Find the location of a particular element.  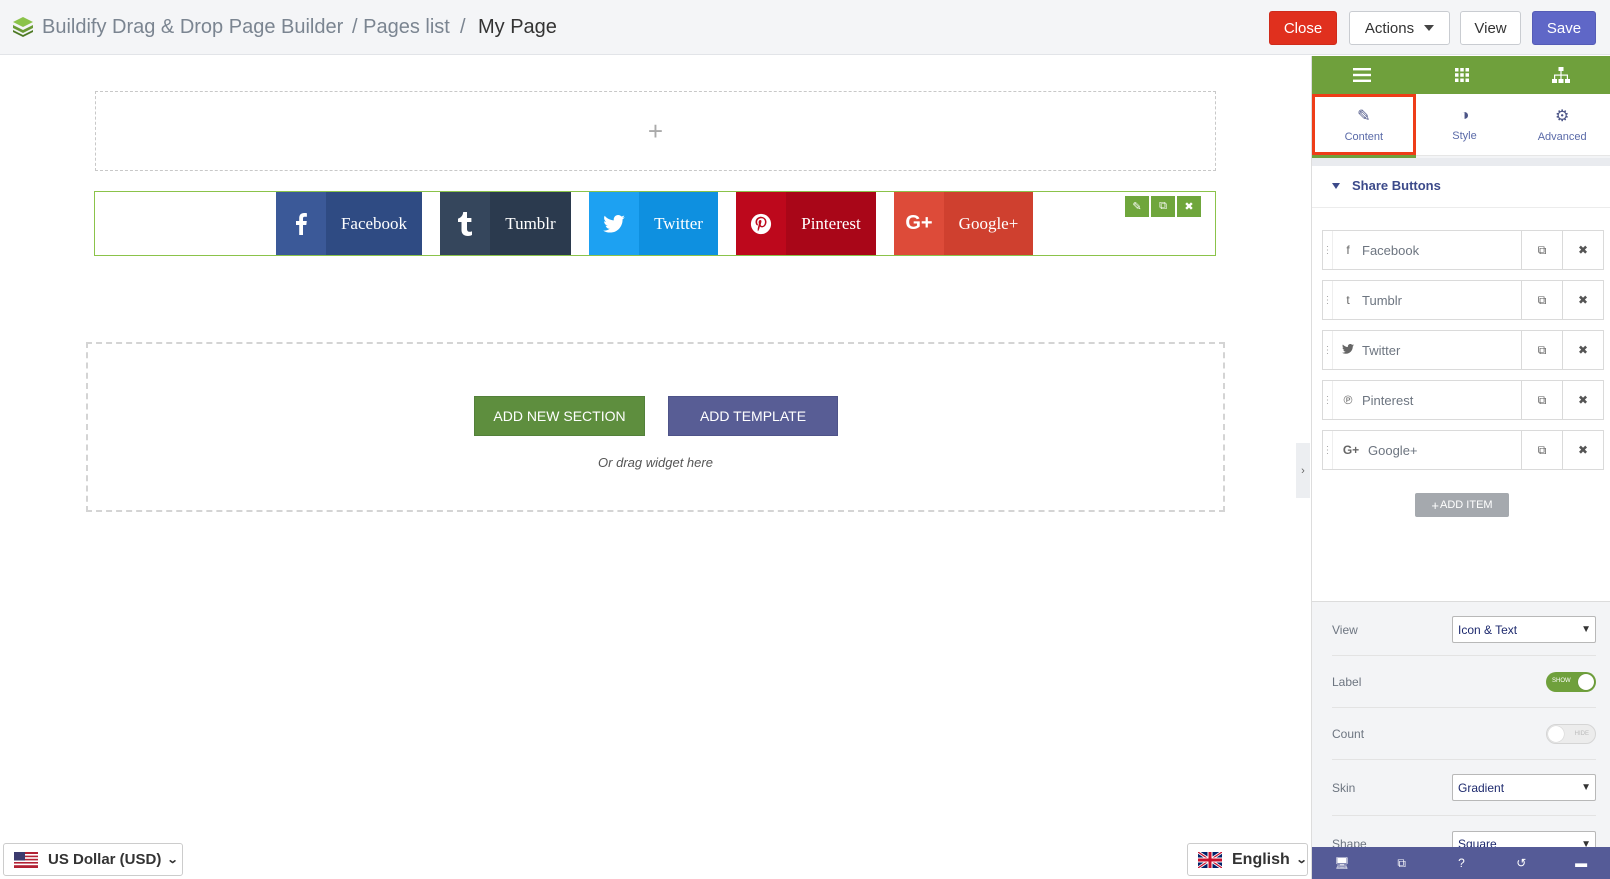

repeater-item-facebook: ⋮ f Facebook ⧉ ✖ is located at coordinates (1463, 250).